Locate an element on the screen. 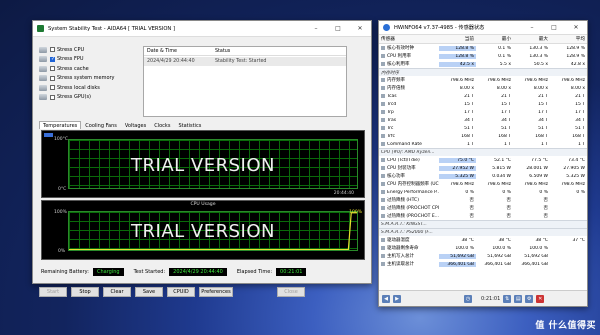 Image resolution: width=600 pixels, height=335 pixels. log-header-date: Date & Time is located at coordinates (178, 51).